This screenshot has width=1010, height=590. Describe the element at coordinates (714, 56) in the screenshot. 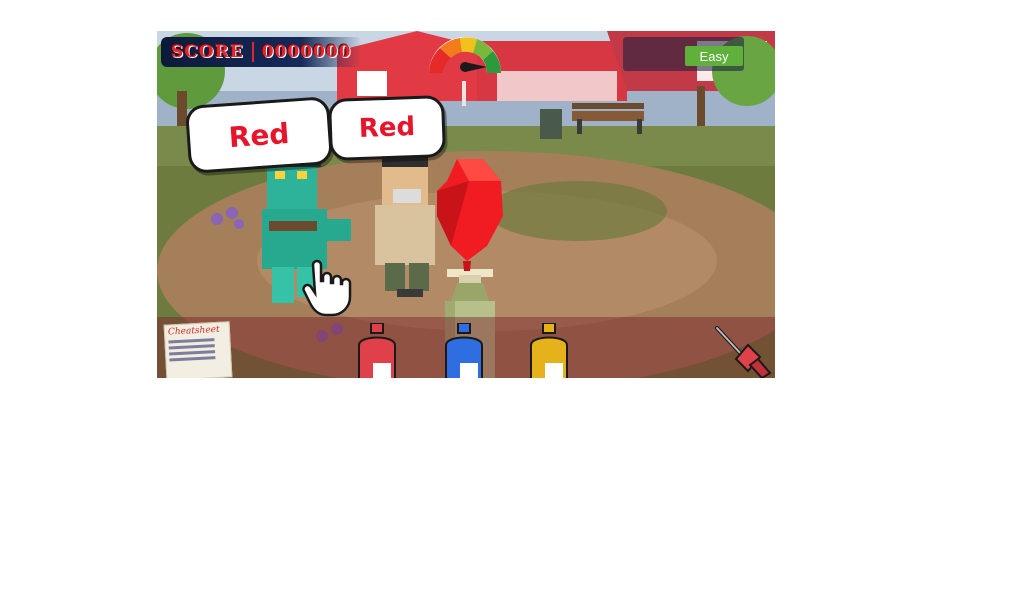

I see `difficulty-button: Easy` at that location.